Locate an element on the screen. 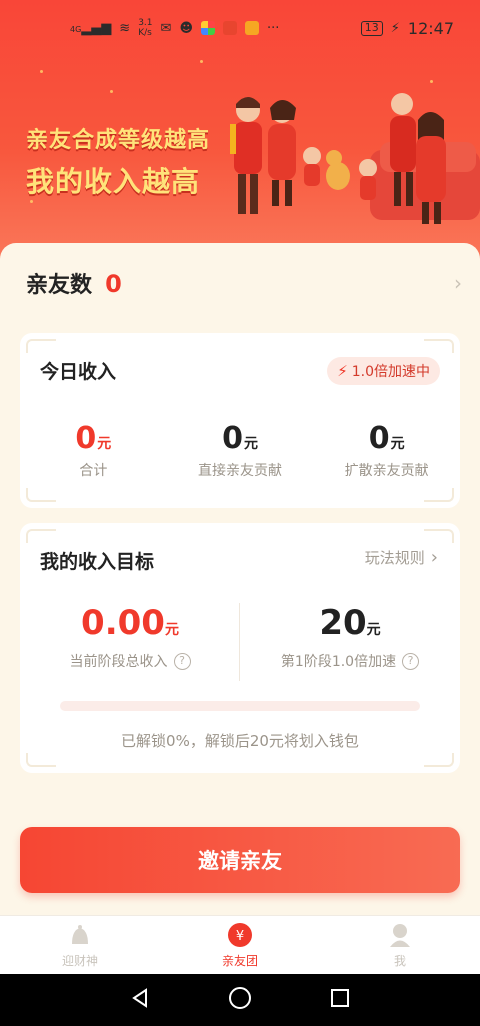 The width and height of the screenshot is (480, 1026). recents-icon is located at coordinates (340, 1000).